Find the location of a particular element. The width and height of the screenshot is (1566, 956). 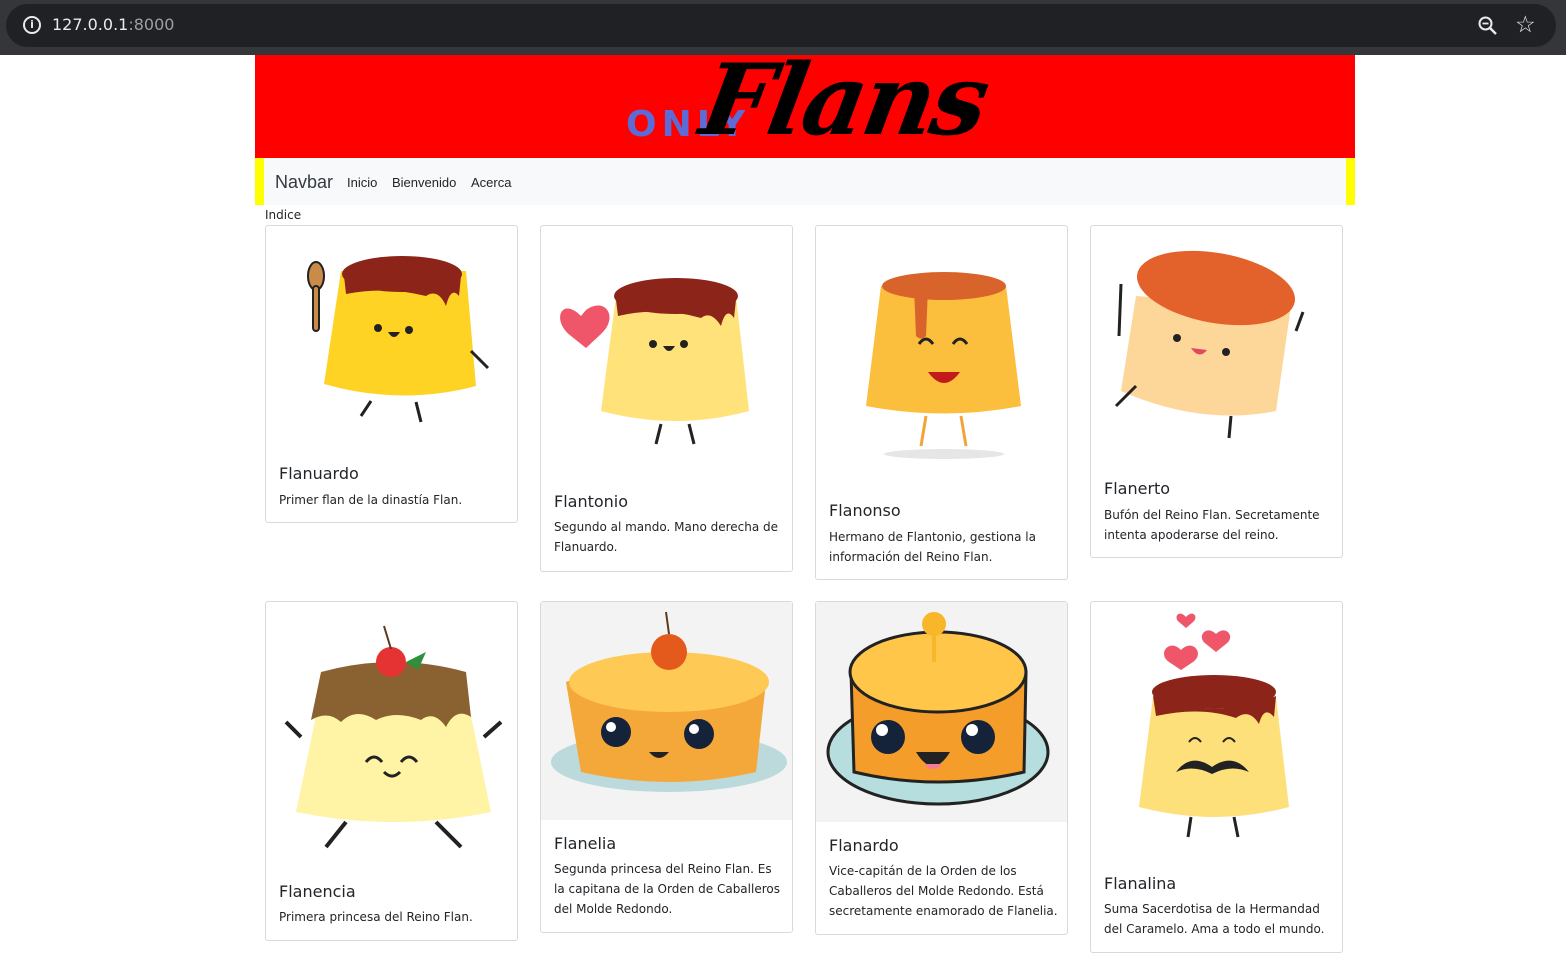

card-title: Flanardo is located at coordinates (864, 845).